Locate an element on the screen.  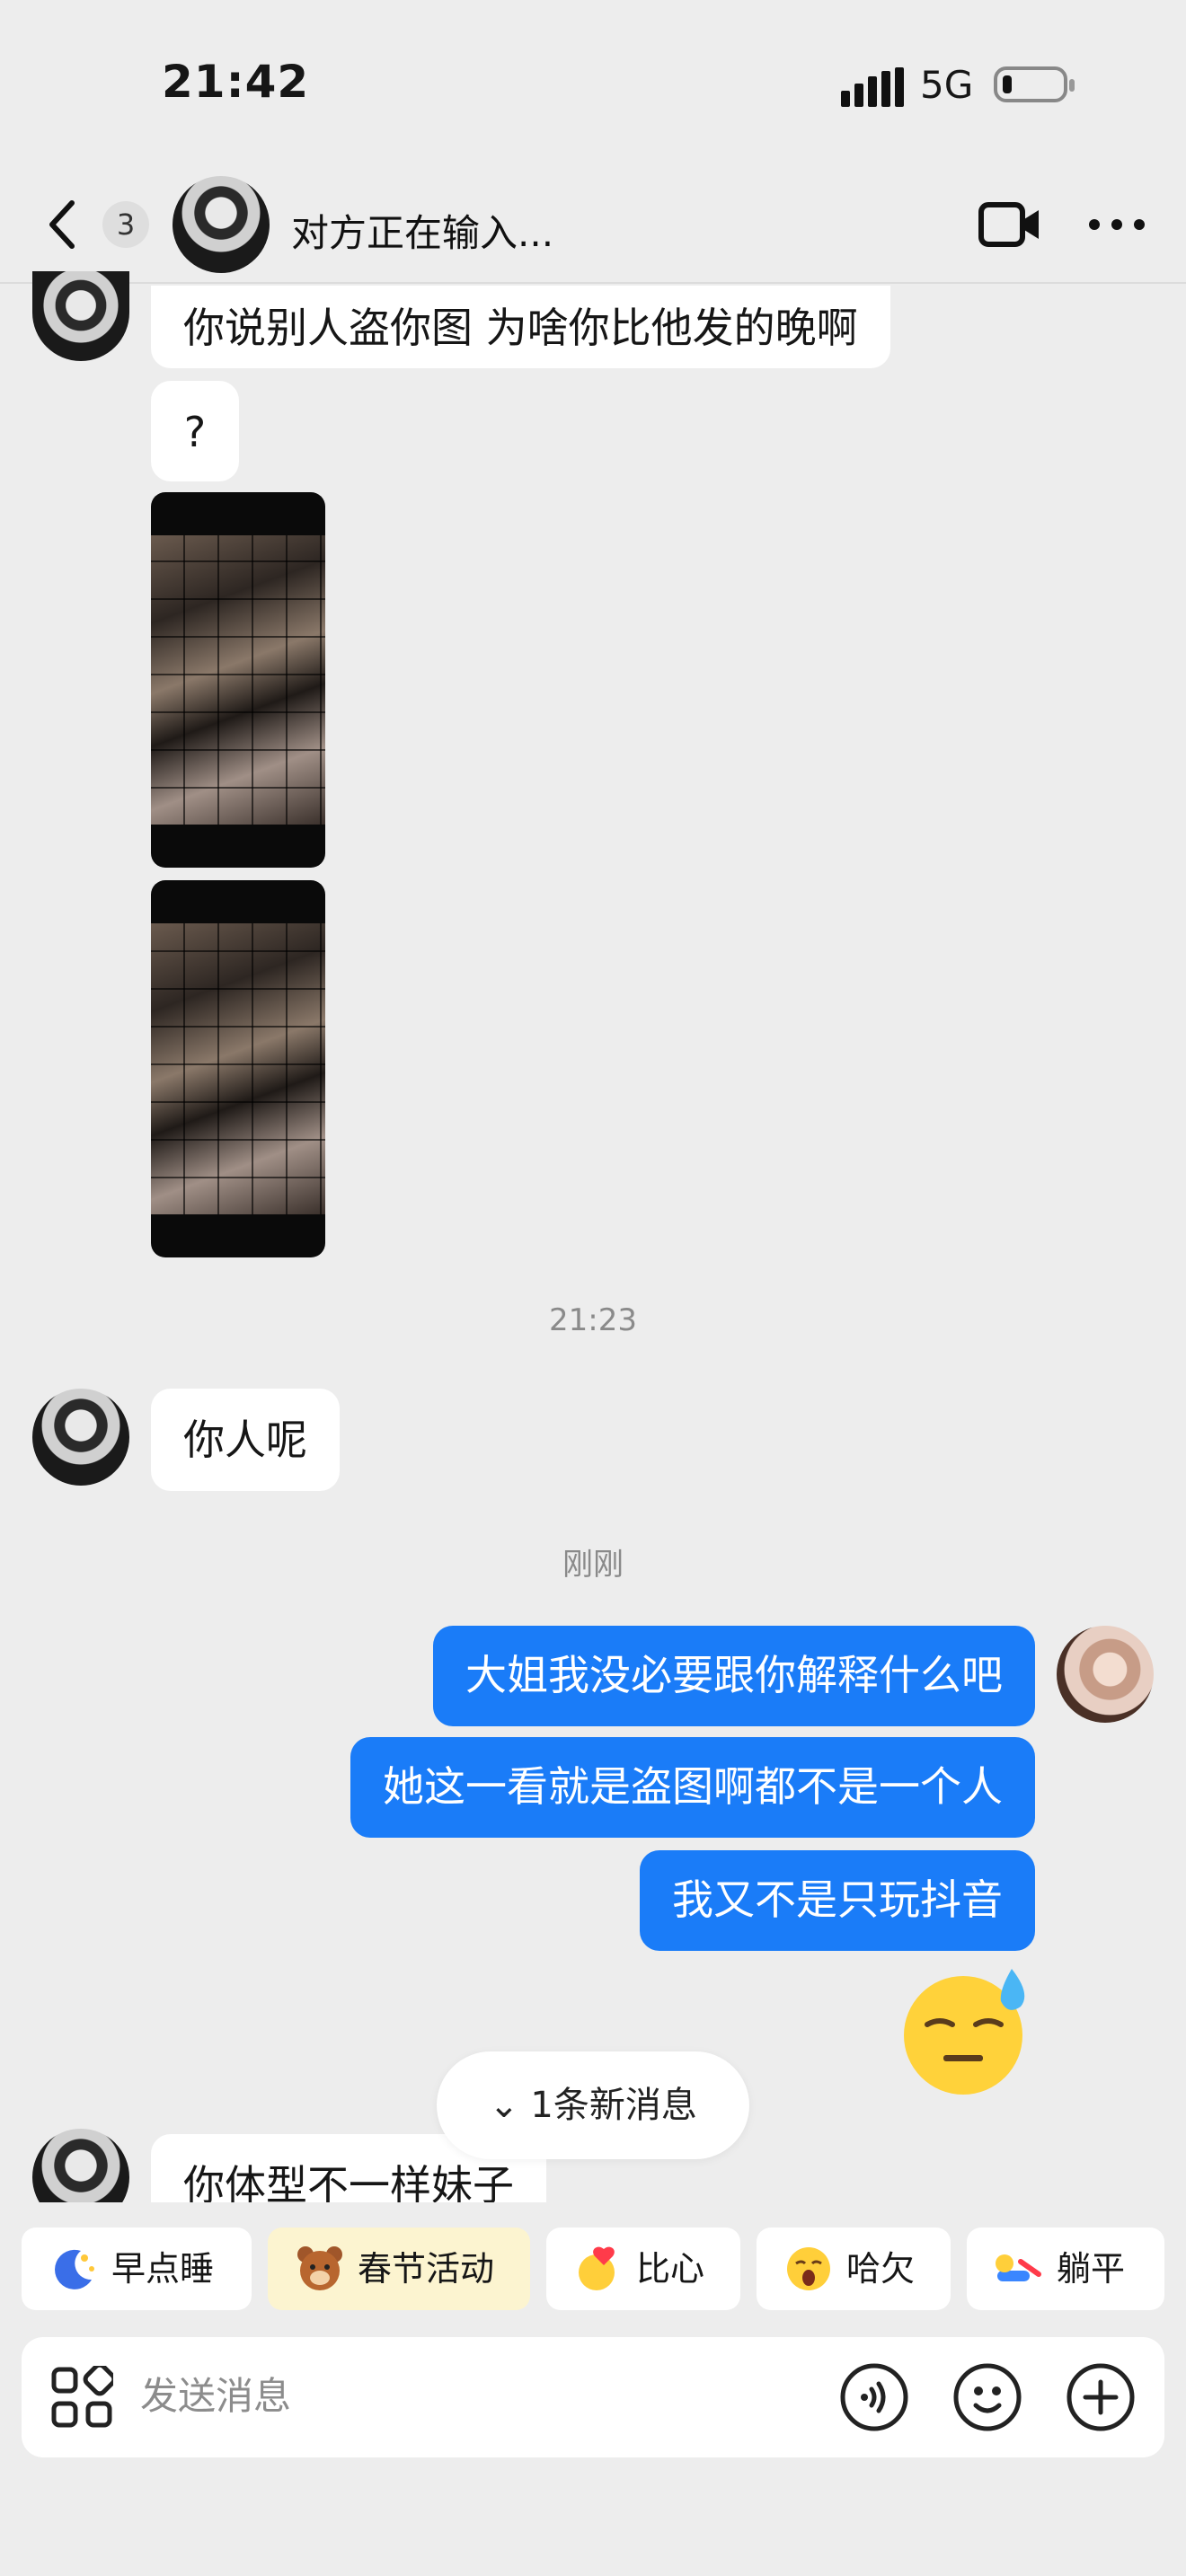
battery-icon is located at coordinates (1034, 84).